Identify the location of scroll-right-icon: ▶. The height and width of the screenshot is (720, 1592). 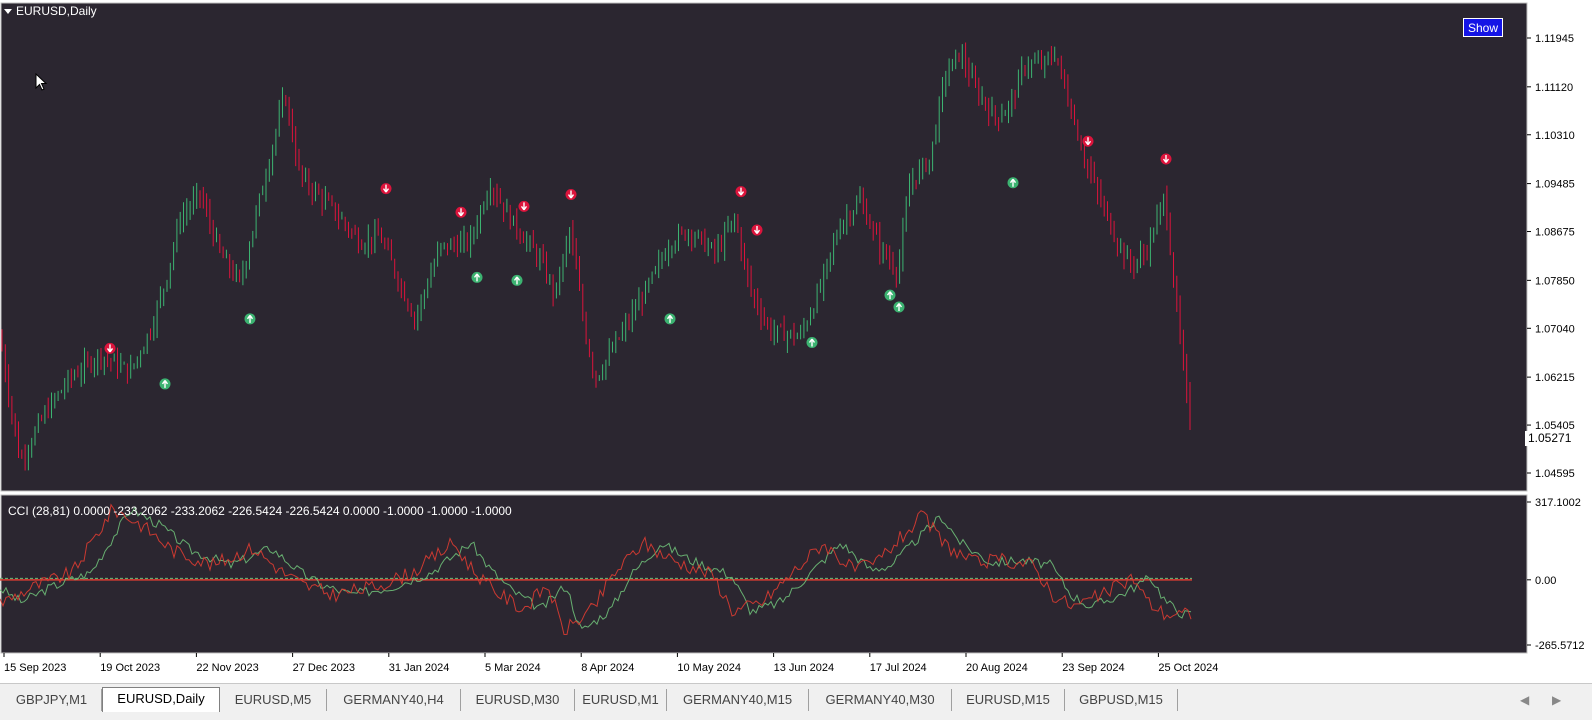
(1556, 700).